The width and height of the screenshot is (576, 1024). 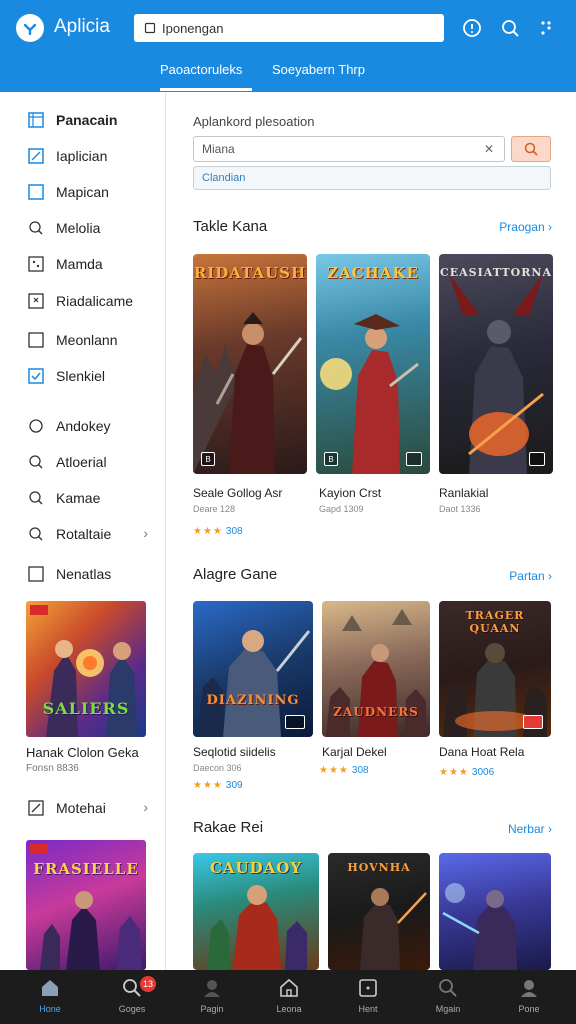 I want to click on sidebar-item-rotaltaie: Rotaltaie ›, so click(x=93, y=534).